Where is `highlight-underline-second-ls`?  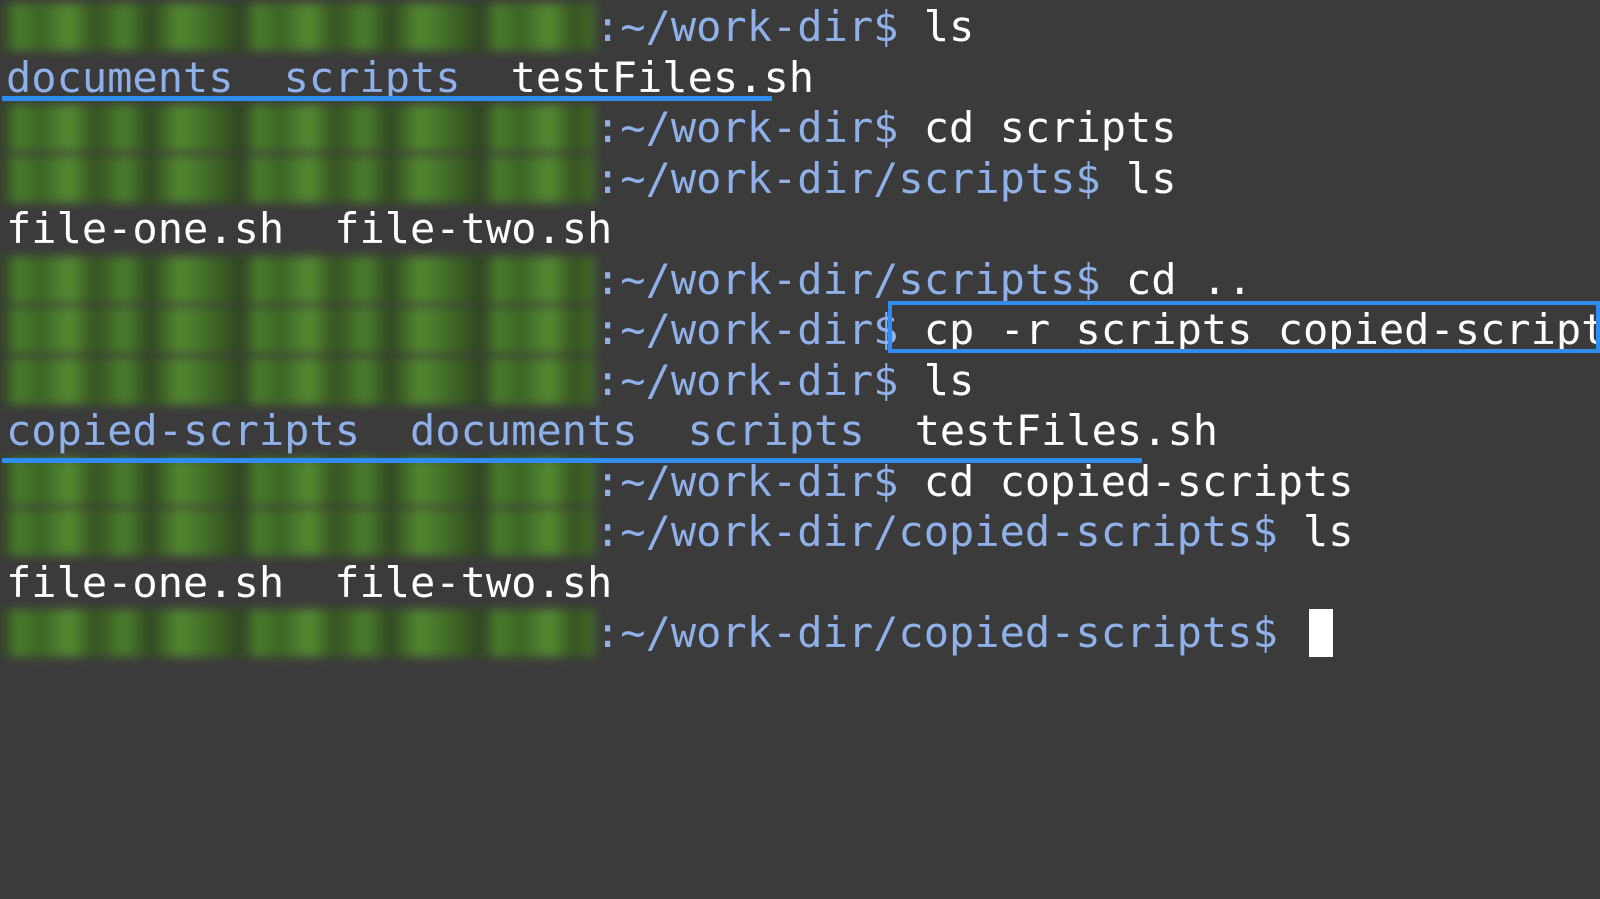 highlight-underline-second-ls is located at coordinates (572, 460).